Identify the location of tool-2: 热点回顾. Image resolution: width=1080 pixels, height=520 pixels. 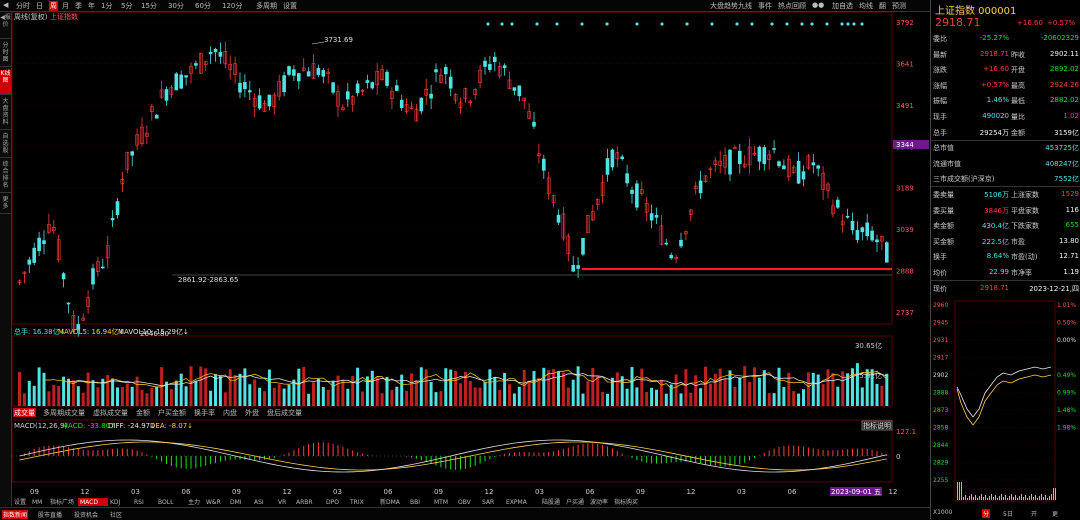
(792, 6).